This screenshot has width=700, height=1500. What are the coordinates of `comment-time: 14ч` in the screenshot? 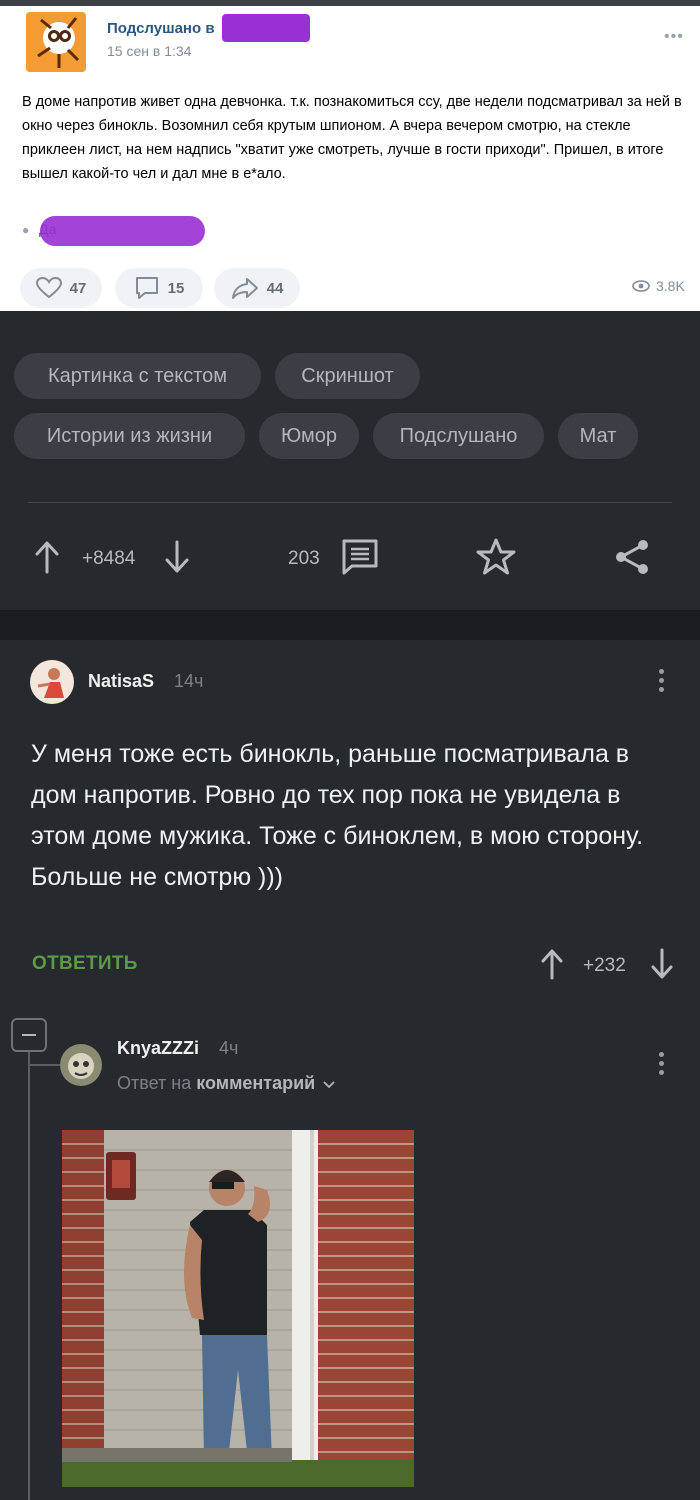 It's located at (189, 681).